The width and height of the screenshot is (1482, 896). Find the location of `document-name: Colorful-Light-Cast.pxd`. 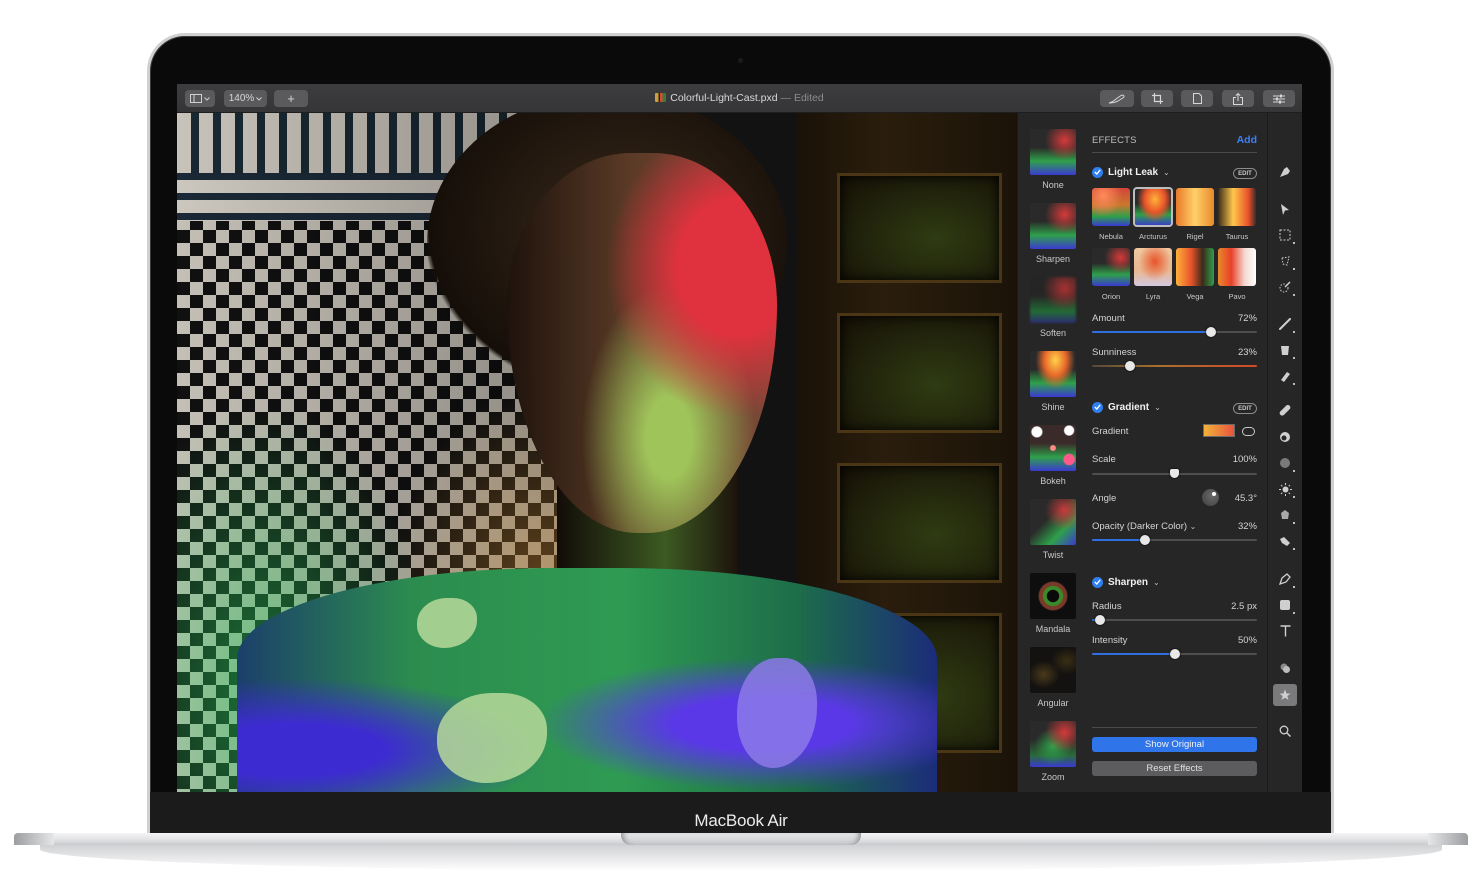

document-name: Colorful-Light-Cast.pxd is located at coordinates (724, 98).